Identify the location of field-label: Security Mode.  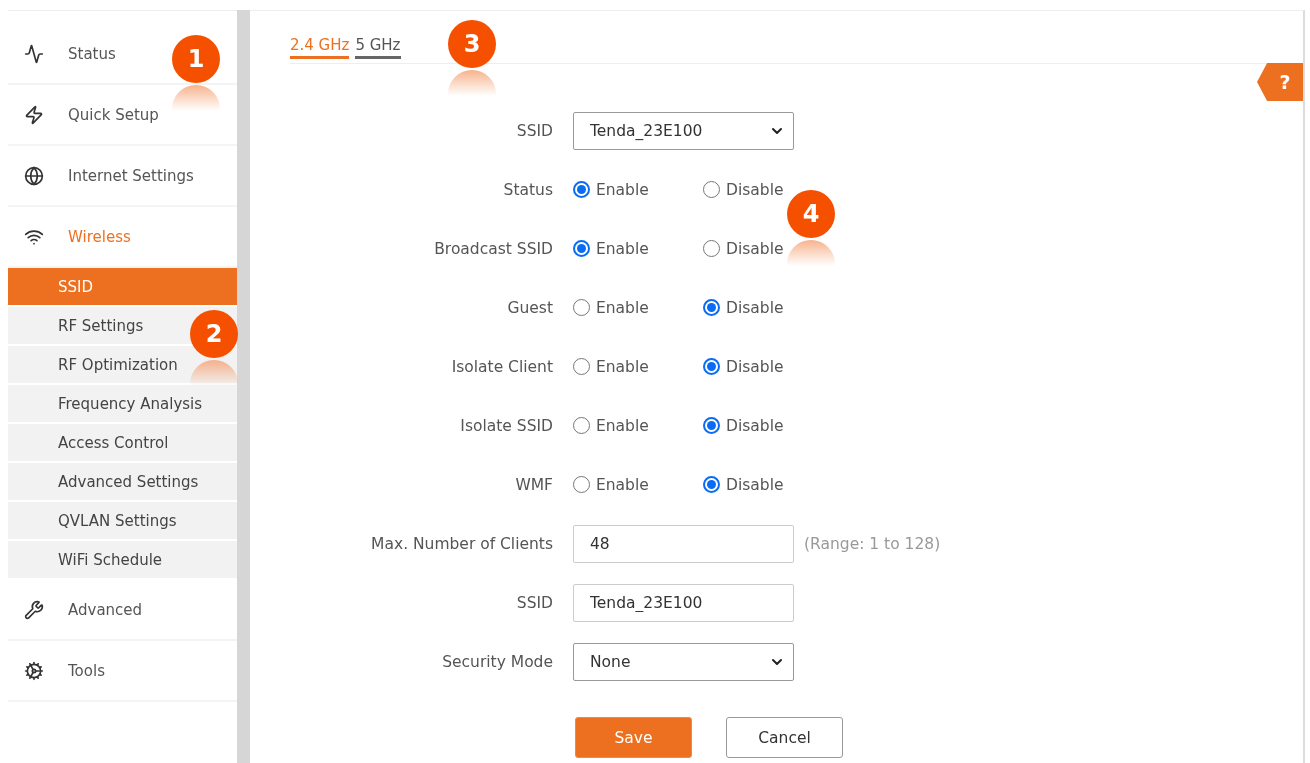
(497, 661).